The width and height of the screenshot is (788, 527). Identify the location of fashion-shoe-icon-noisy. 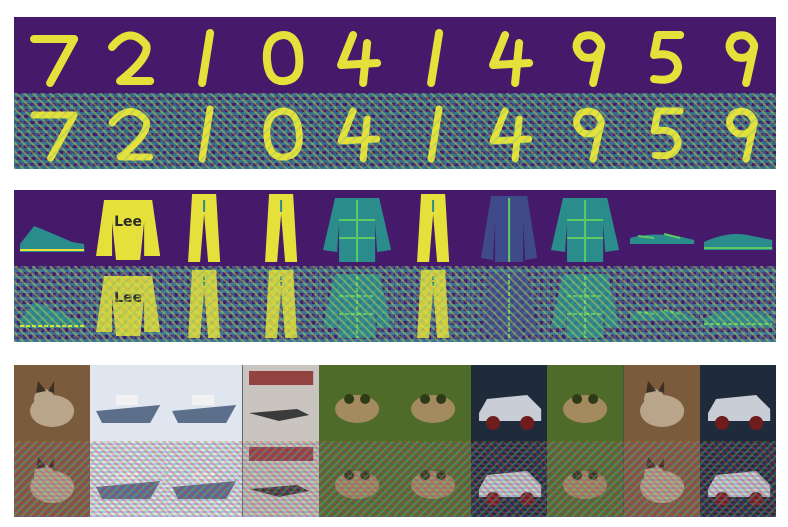
(52, 304).